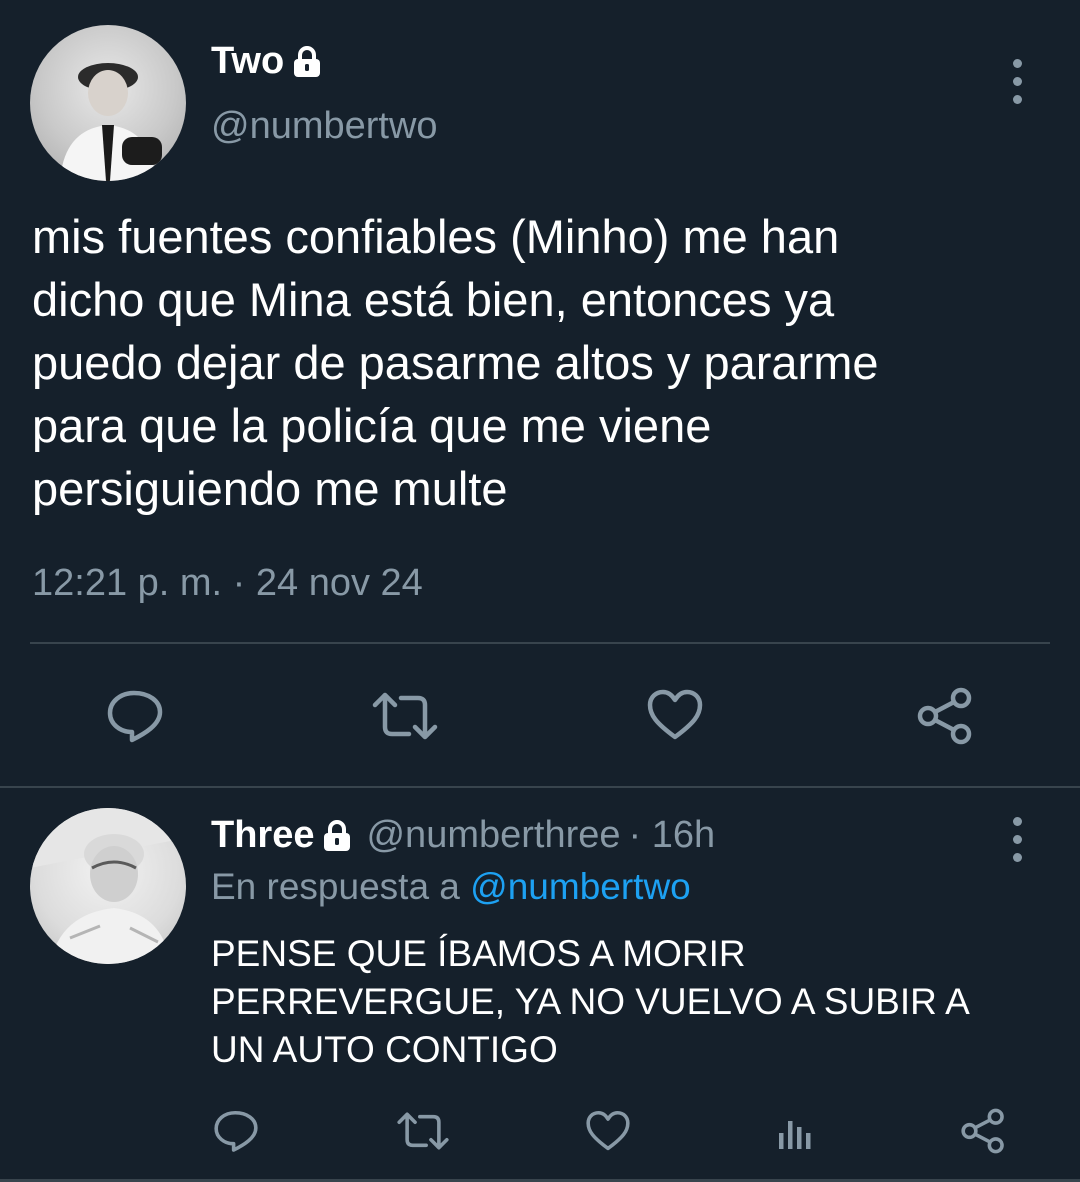 The image size is (1080, 1182). I want to click on section-divider, so click(540, 787).